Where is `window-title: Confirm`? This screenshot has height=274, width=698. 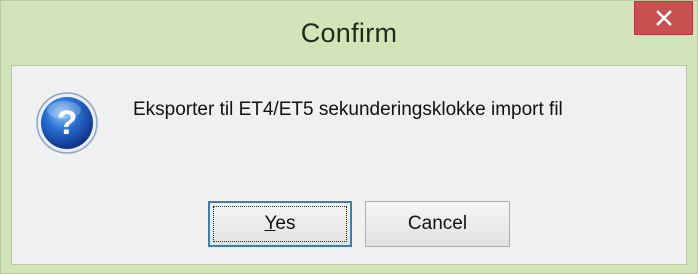
window-title: Confirm is located at coordinates (349, 33).